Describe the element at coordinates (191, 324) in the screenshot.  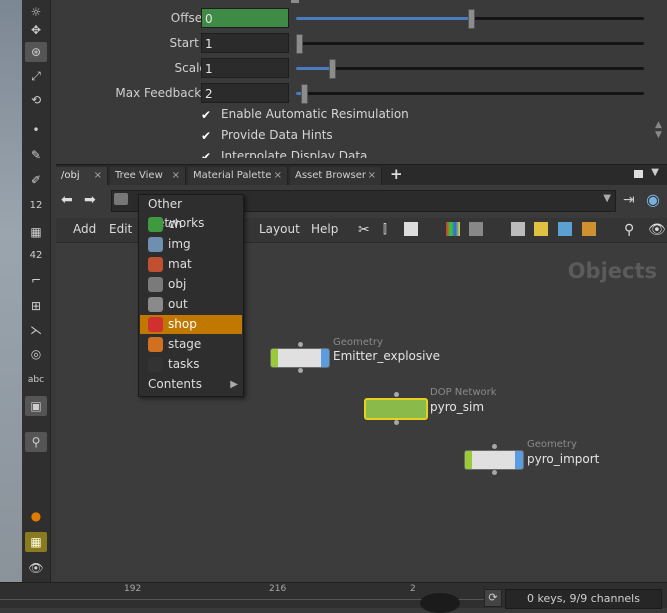
I see `menu-item-shop: shop` at that location.